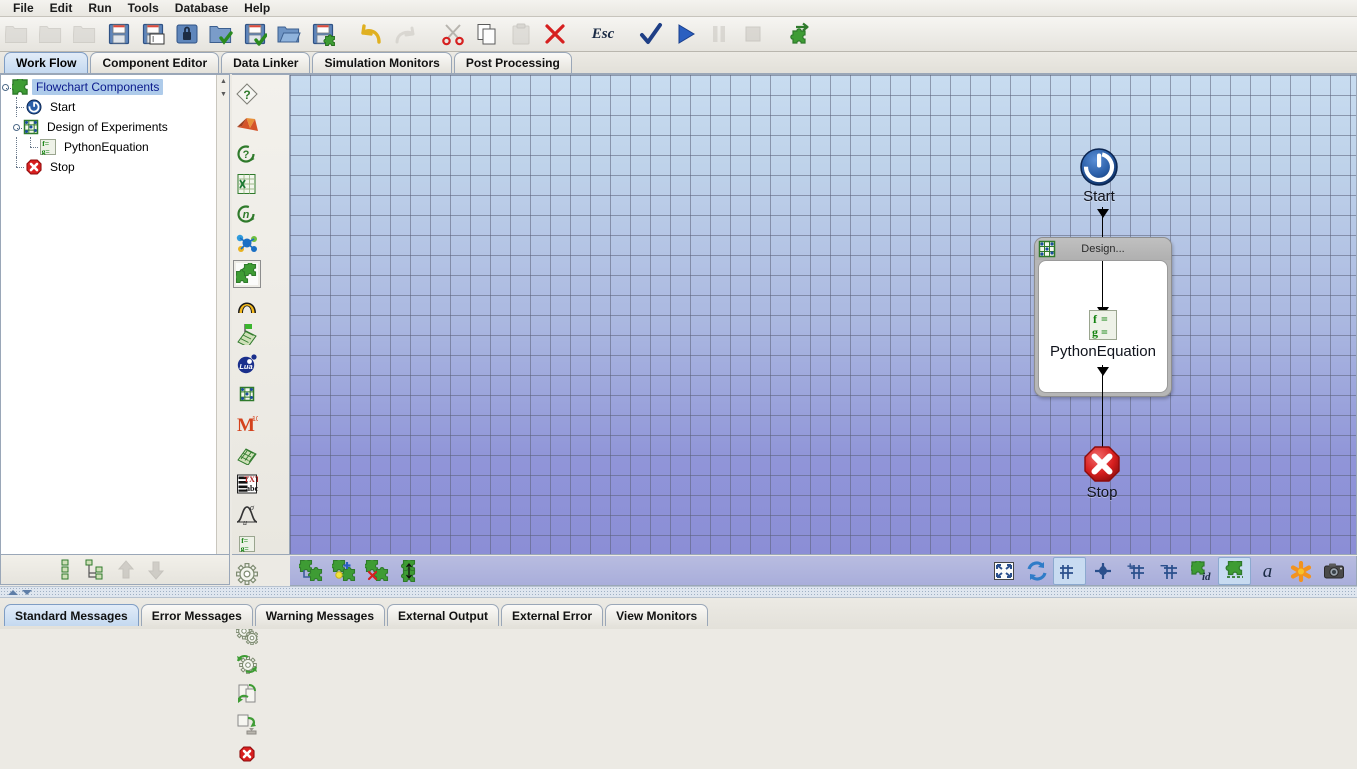  I want to click on palette-doe-flag, so click(246, 334).